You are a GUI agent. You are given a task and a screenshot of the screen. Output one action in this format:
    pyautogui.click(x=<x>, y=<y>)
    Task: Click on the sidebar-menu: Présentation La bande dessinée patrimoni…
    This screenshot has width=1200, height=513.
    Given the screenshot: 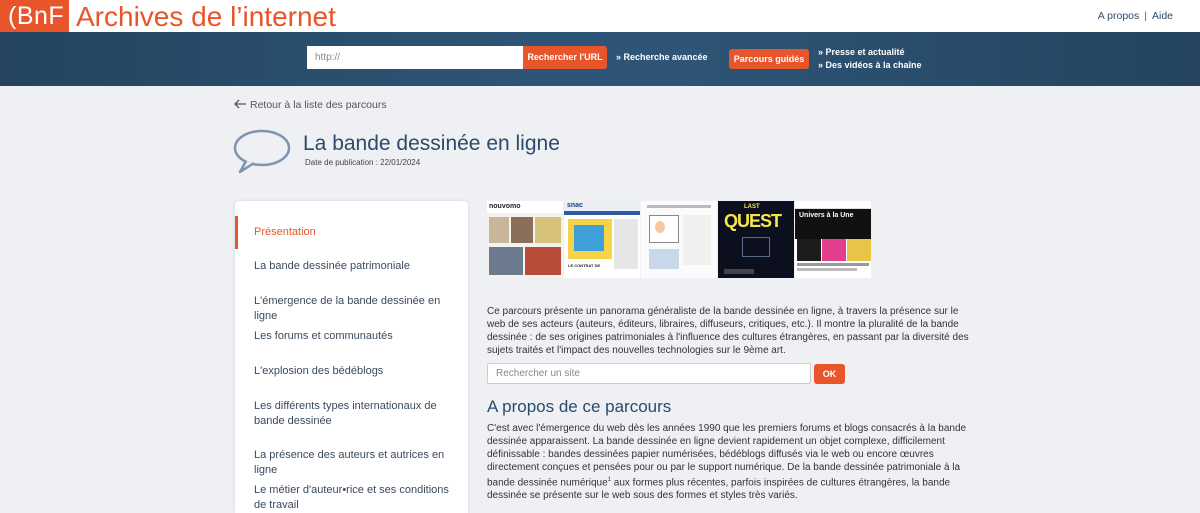 What is the action you would take?
    pyautogui.click(x=351, y=357)
    